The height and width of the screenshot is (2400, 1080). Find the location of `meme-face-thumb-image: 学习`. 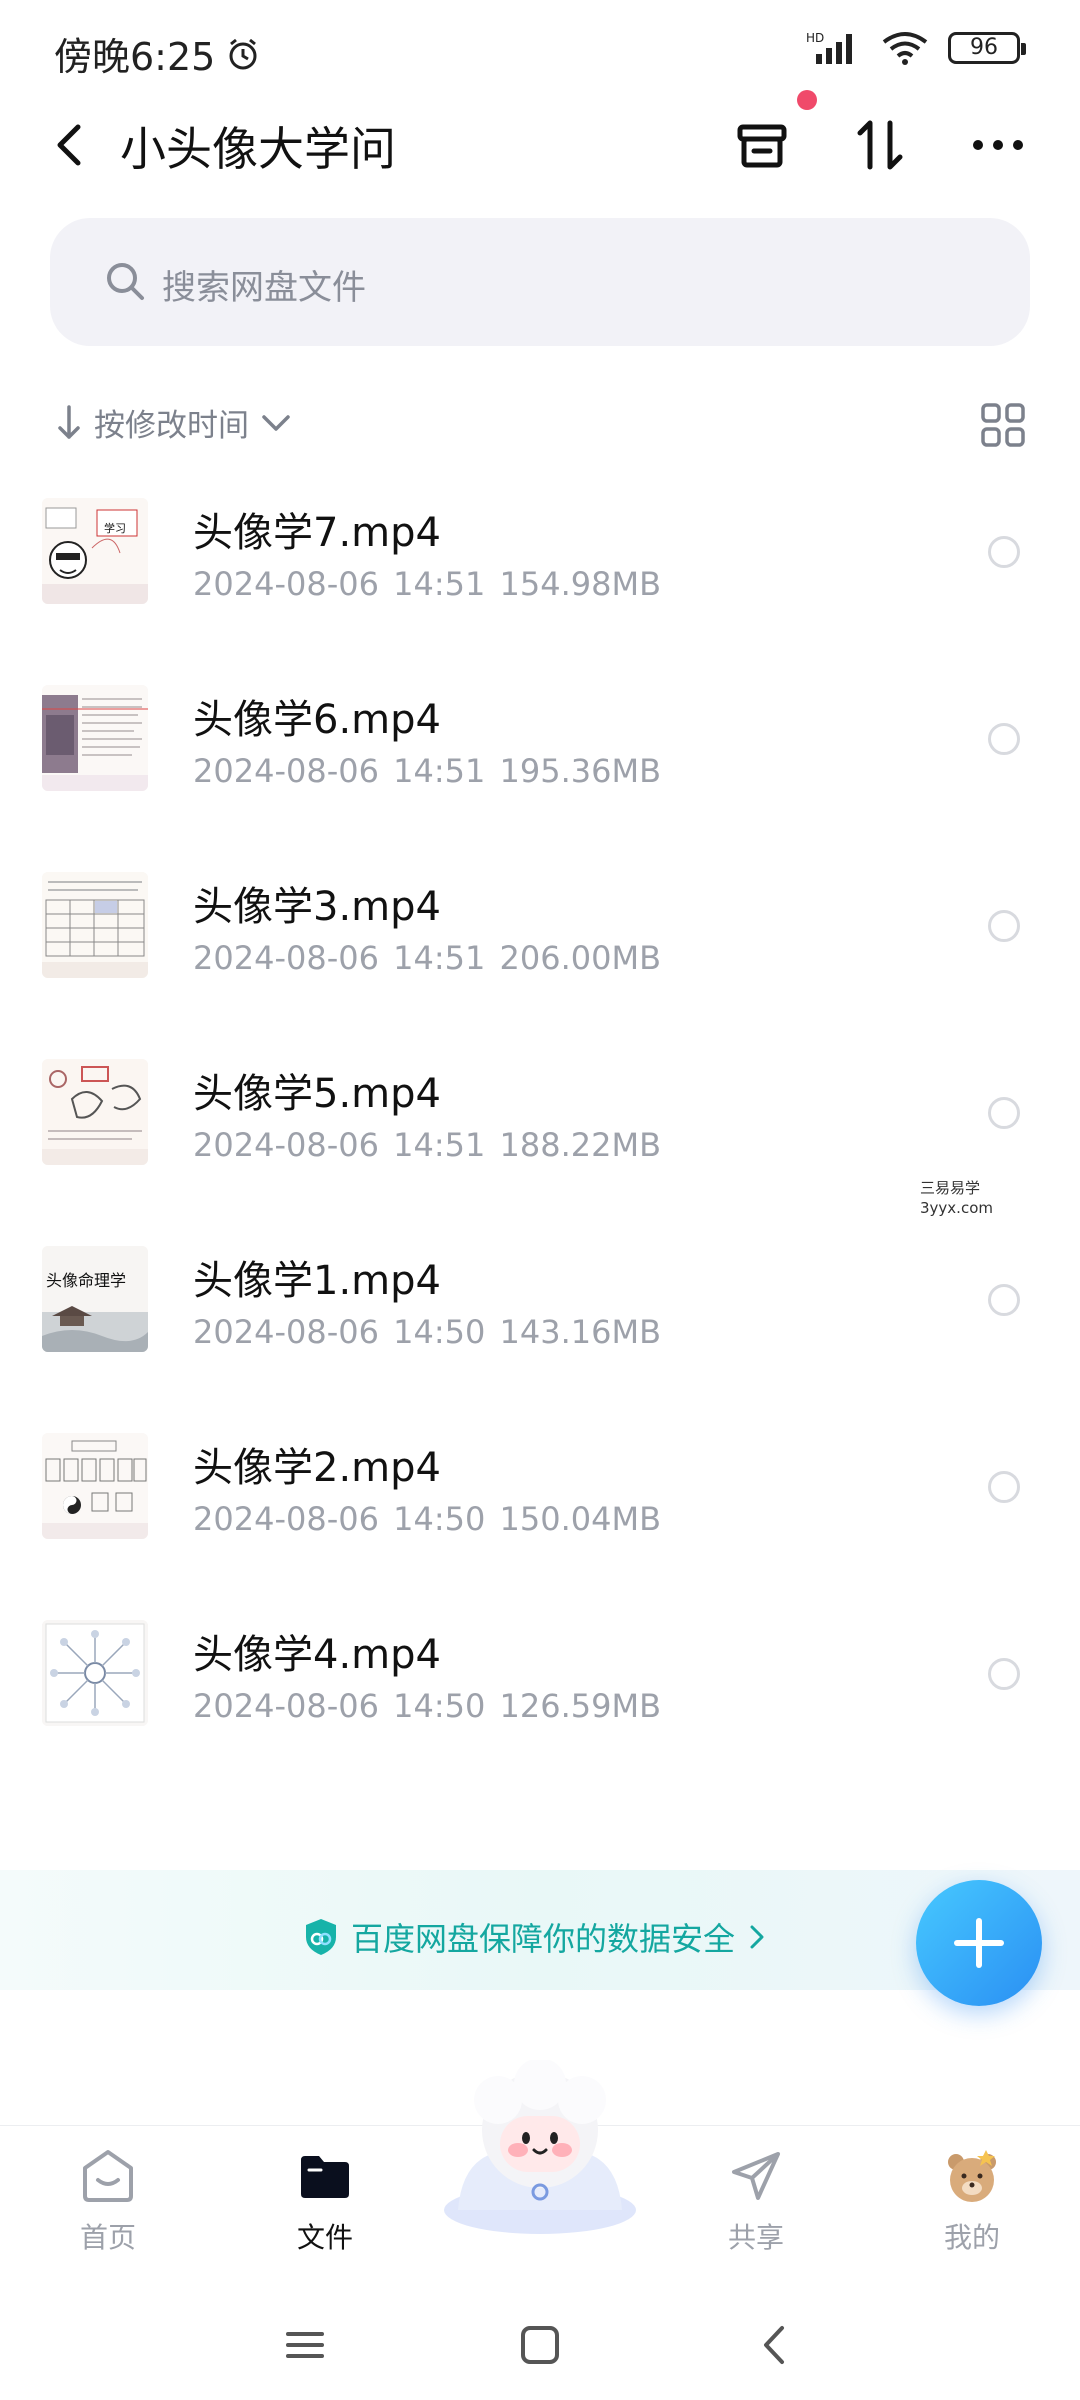

meme-face-thumb-image: 学习 is located at coordinates (95, 551).